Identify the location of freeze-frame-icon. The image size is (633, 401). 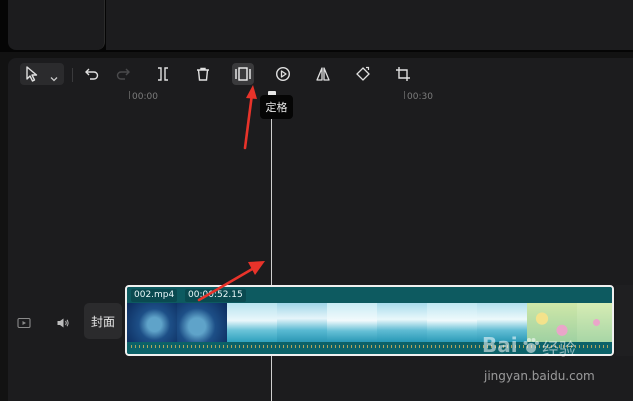
(243, 74).